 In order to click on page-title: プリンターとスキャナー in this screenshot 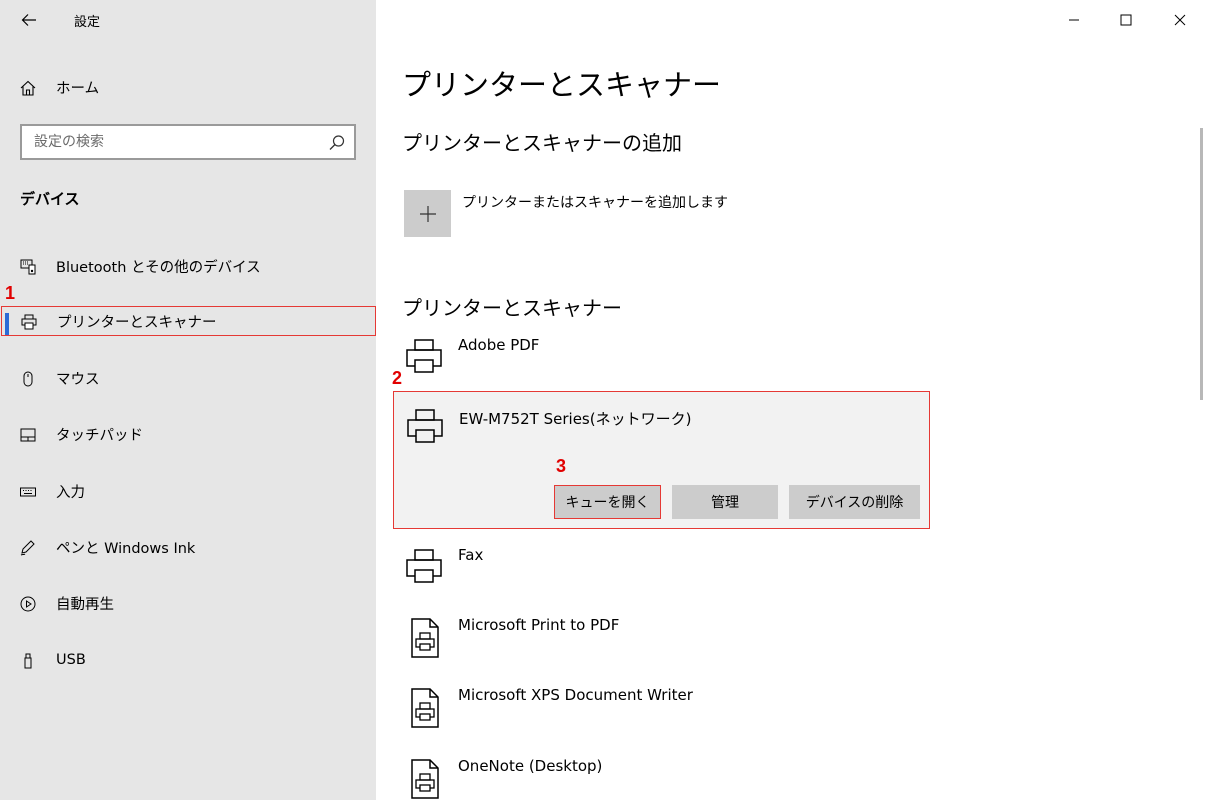, I will do `click(562, 85)`.